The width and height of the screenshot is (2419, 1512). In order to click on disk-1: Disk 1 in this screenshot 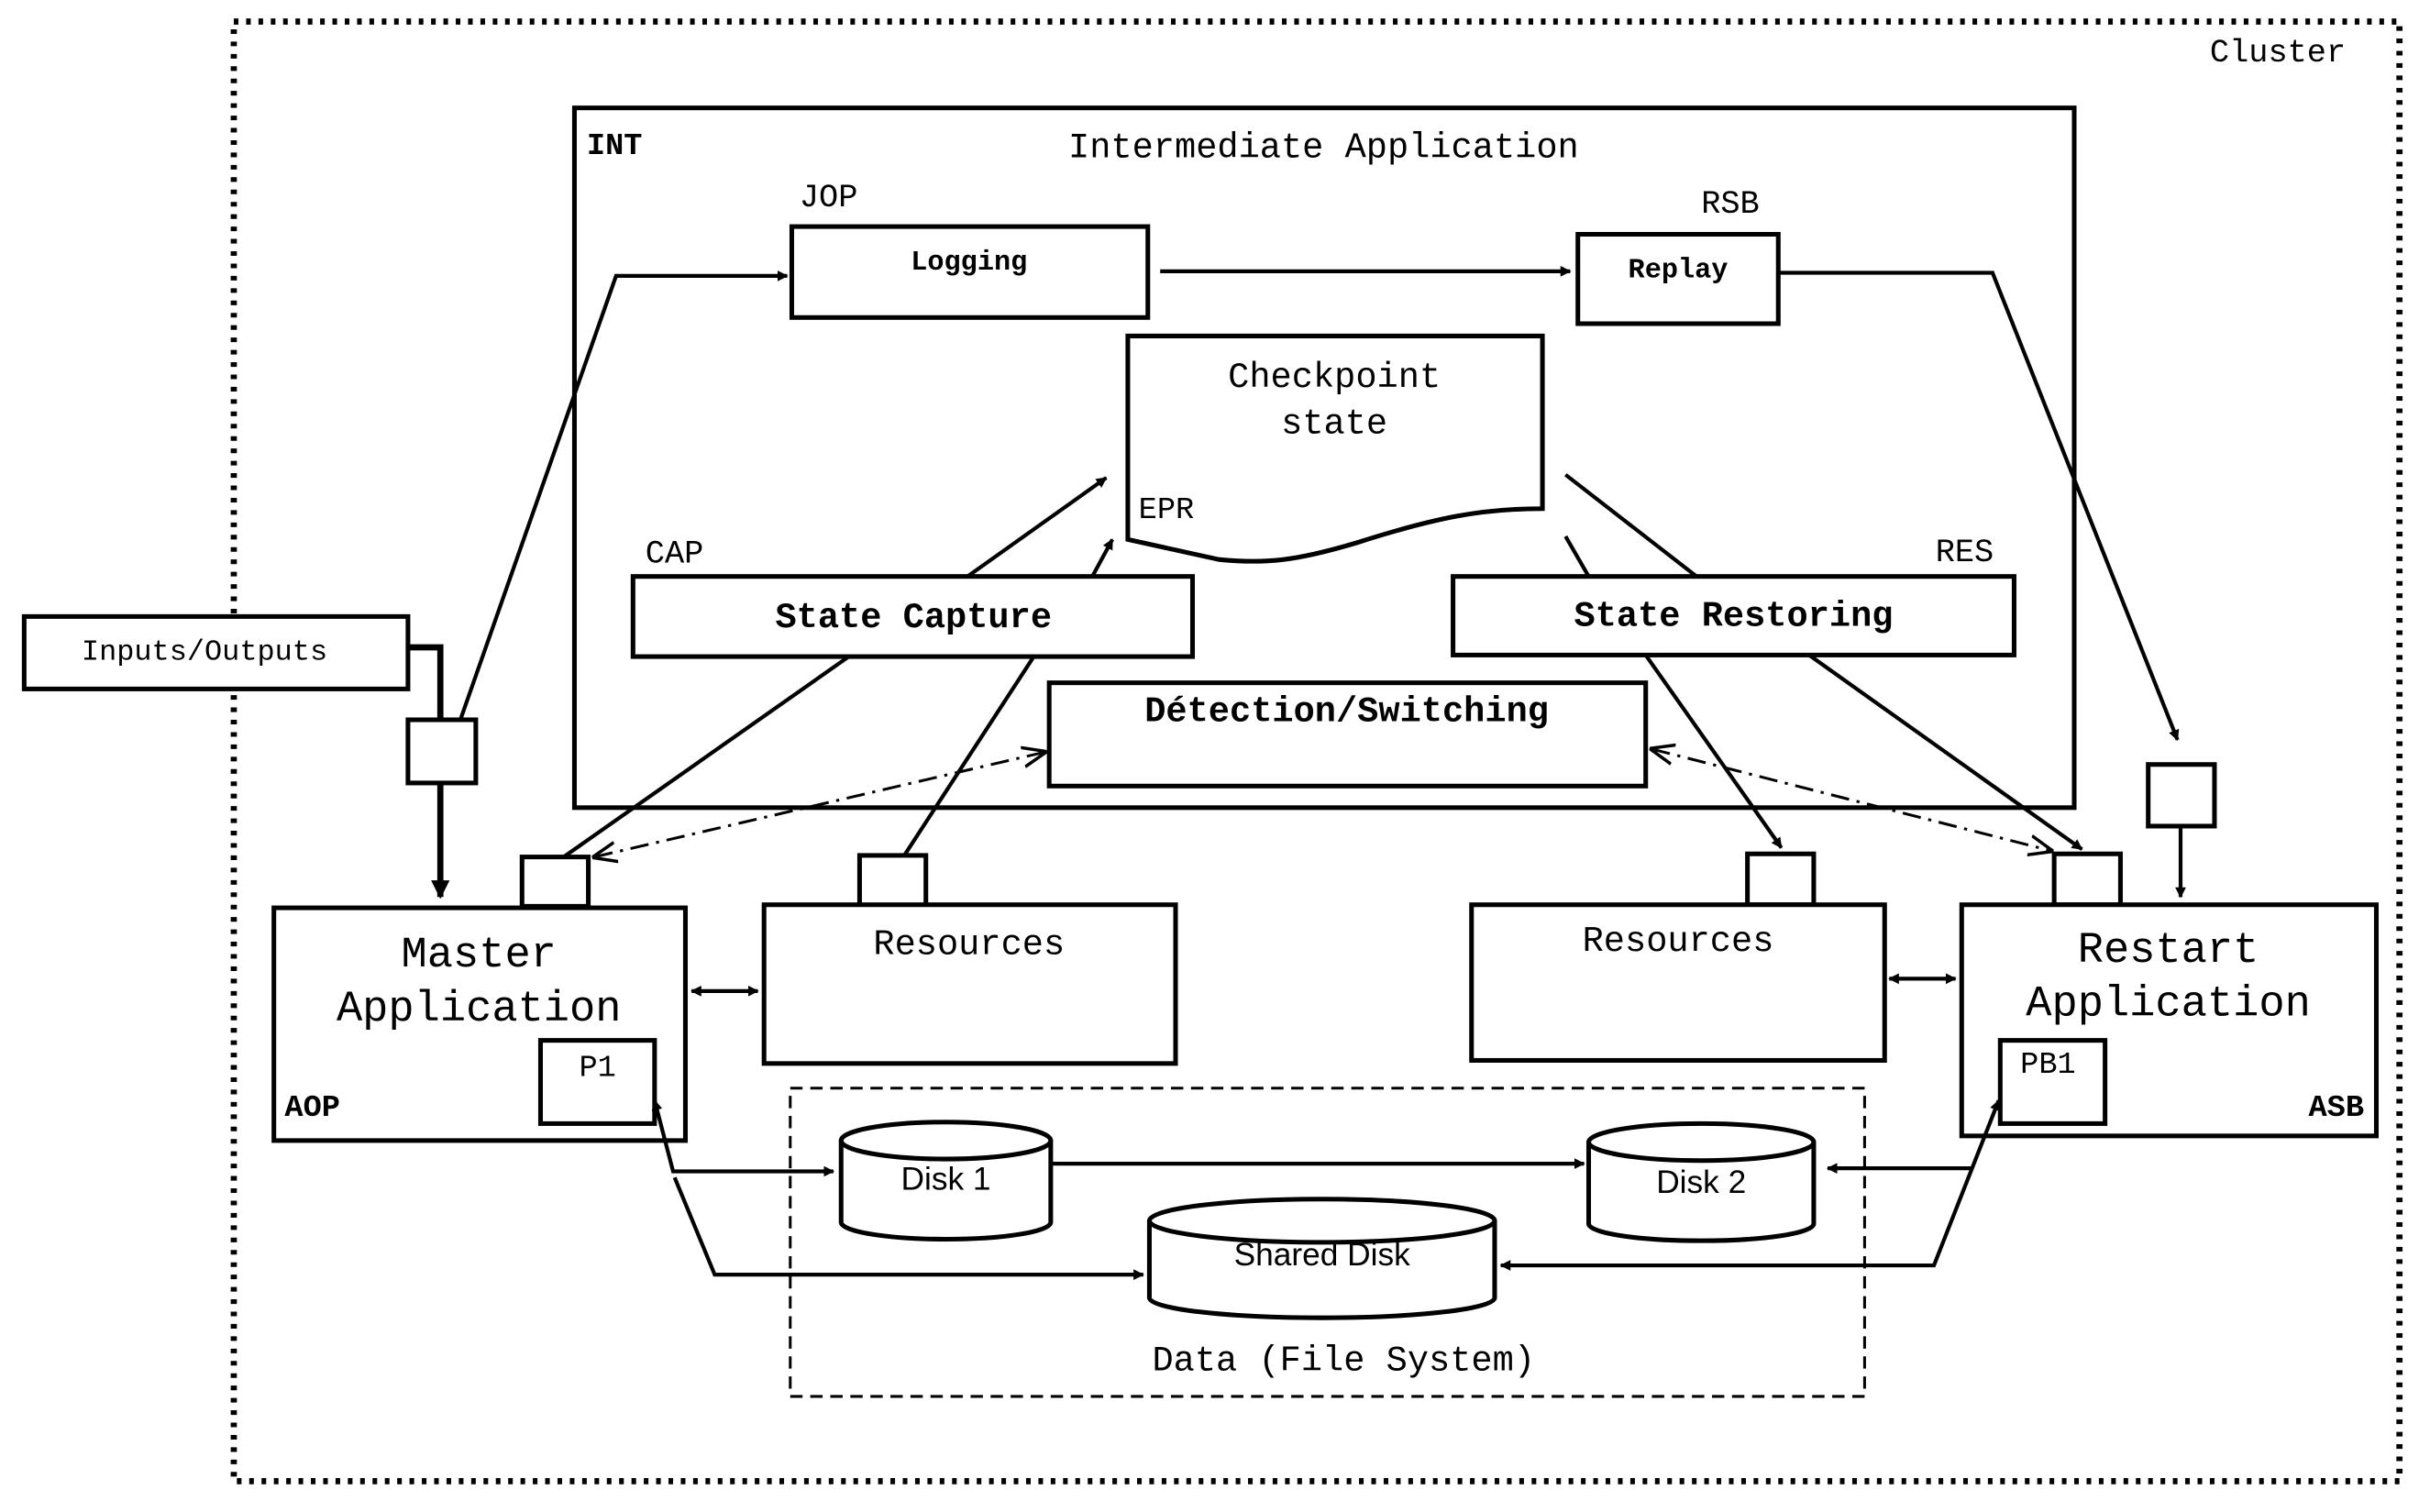, I will do `click(946, 1181)`.